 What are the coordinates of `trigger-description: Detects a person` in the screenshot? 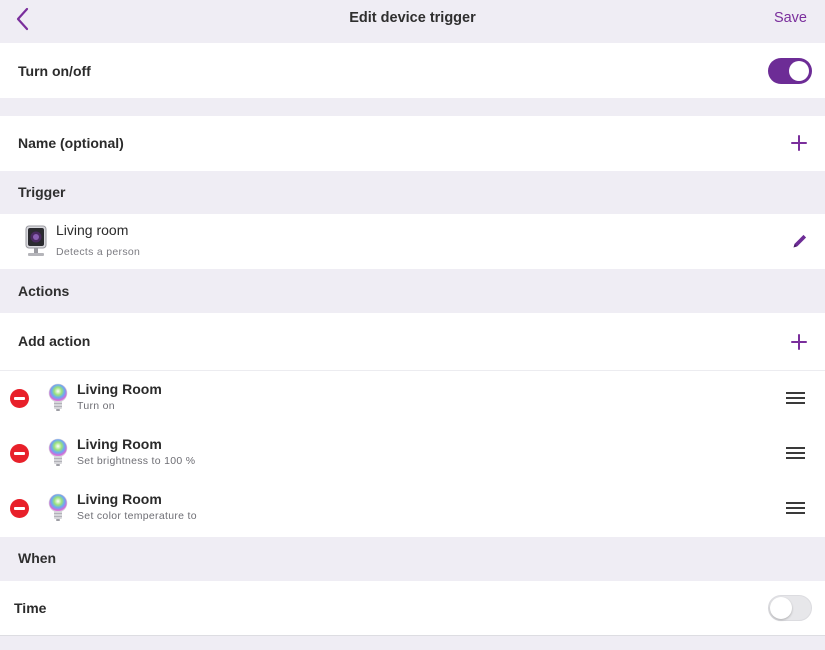 It's located at (98, 252).